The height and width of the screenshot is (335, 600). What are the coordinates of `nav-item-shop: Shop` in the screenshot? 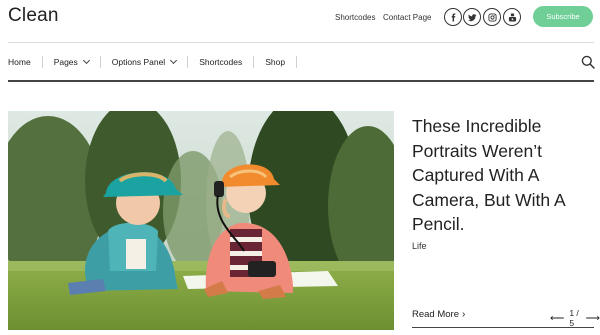 It's located at (275, 62).